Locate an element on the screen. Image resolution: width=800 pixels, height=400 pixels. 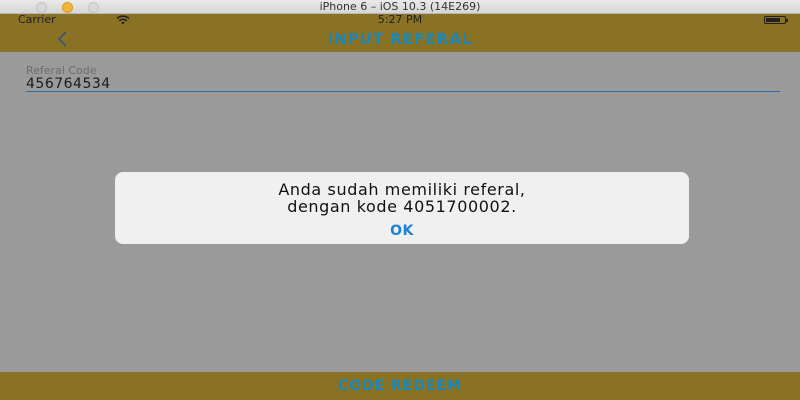
alert-message-line-2: dengan kode 4051700002. is located at coordinates (402, 206).